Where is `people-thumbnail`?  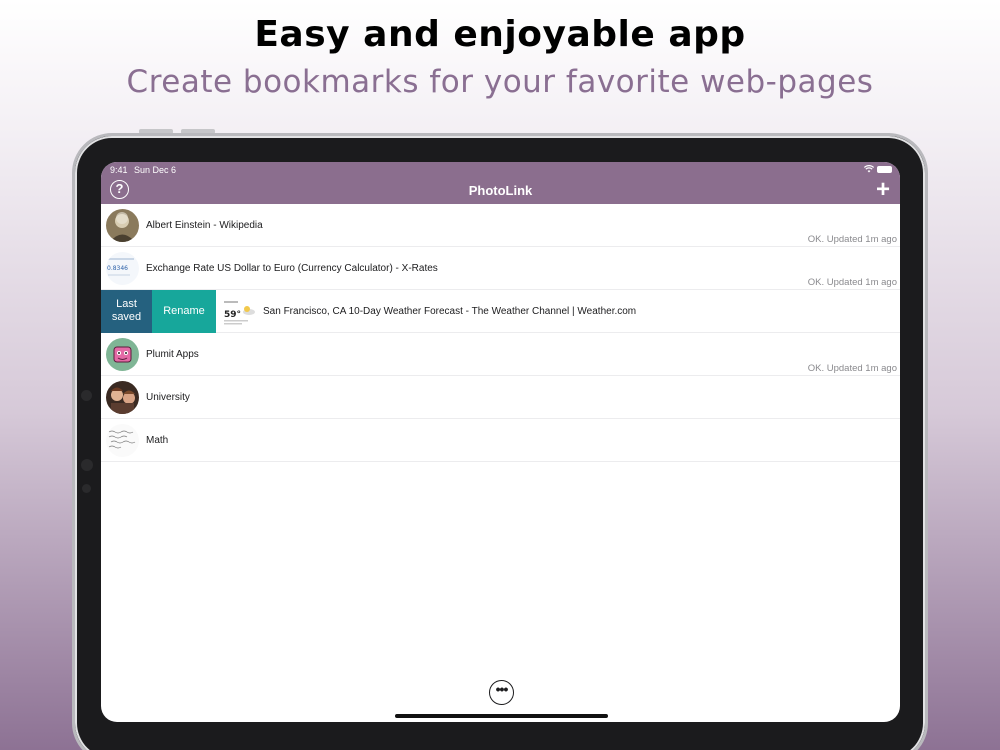
people-thumbnail is located at coordinates (122, 397).